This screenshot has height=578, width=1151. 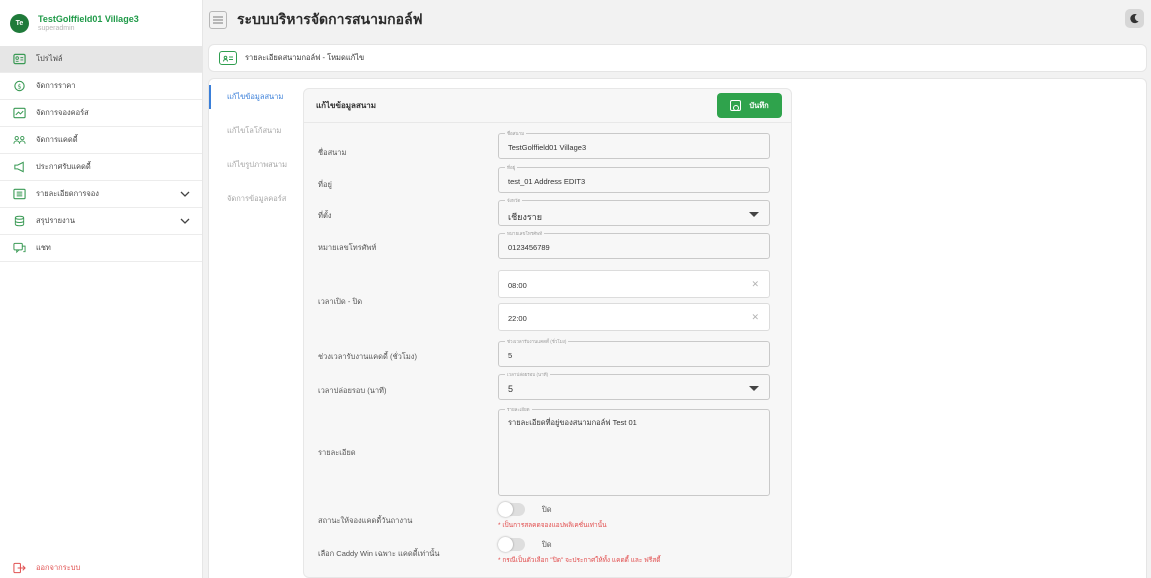 I want to click on field-value: รายละเอียดที่อยู่ของสนามกอล์ฟ Test 01, so click(x=572, y=422).